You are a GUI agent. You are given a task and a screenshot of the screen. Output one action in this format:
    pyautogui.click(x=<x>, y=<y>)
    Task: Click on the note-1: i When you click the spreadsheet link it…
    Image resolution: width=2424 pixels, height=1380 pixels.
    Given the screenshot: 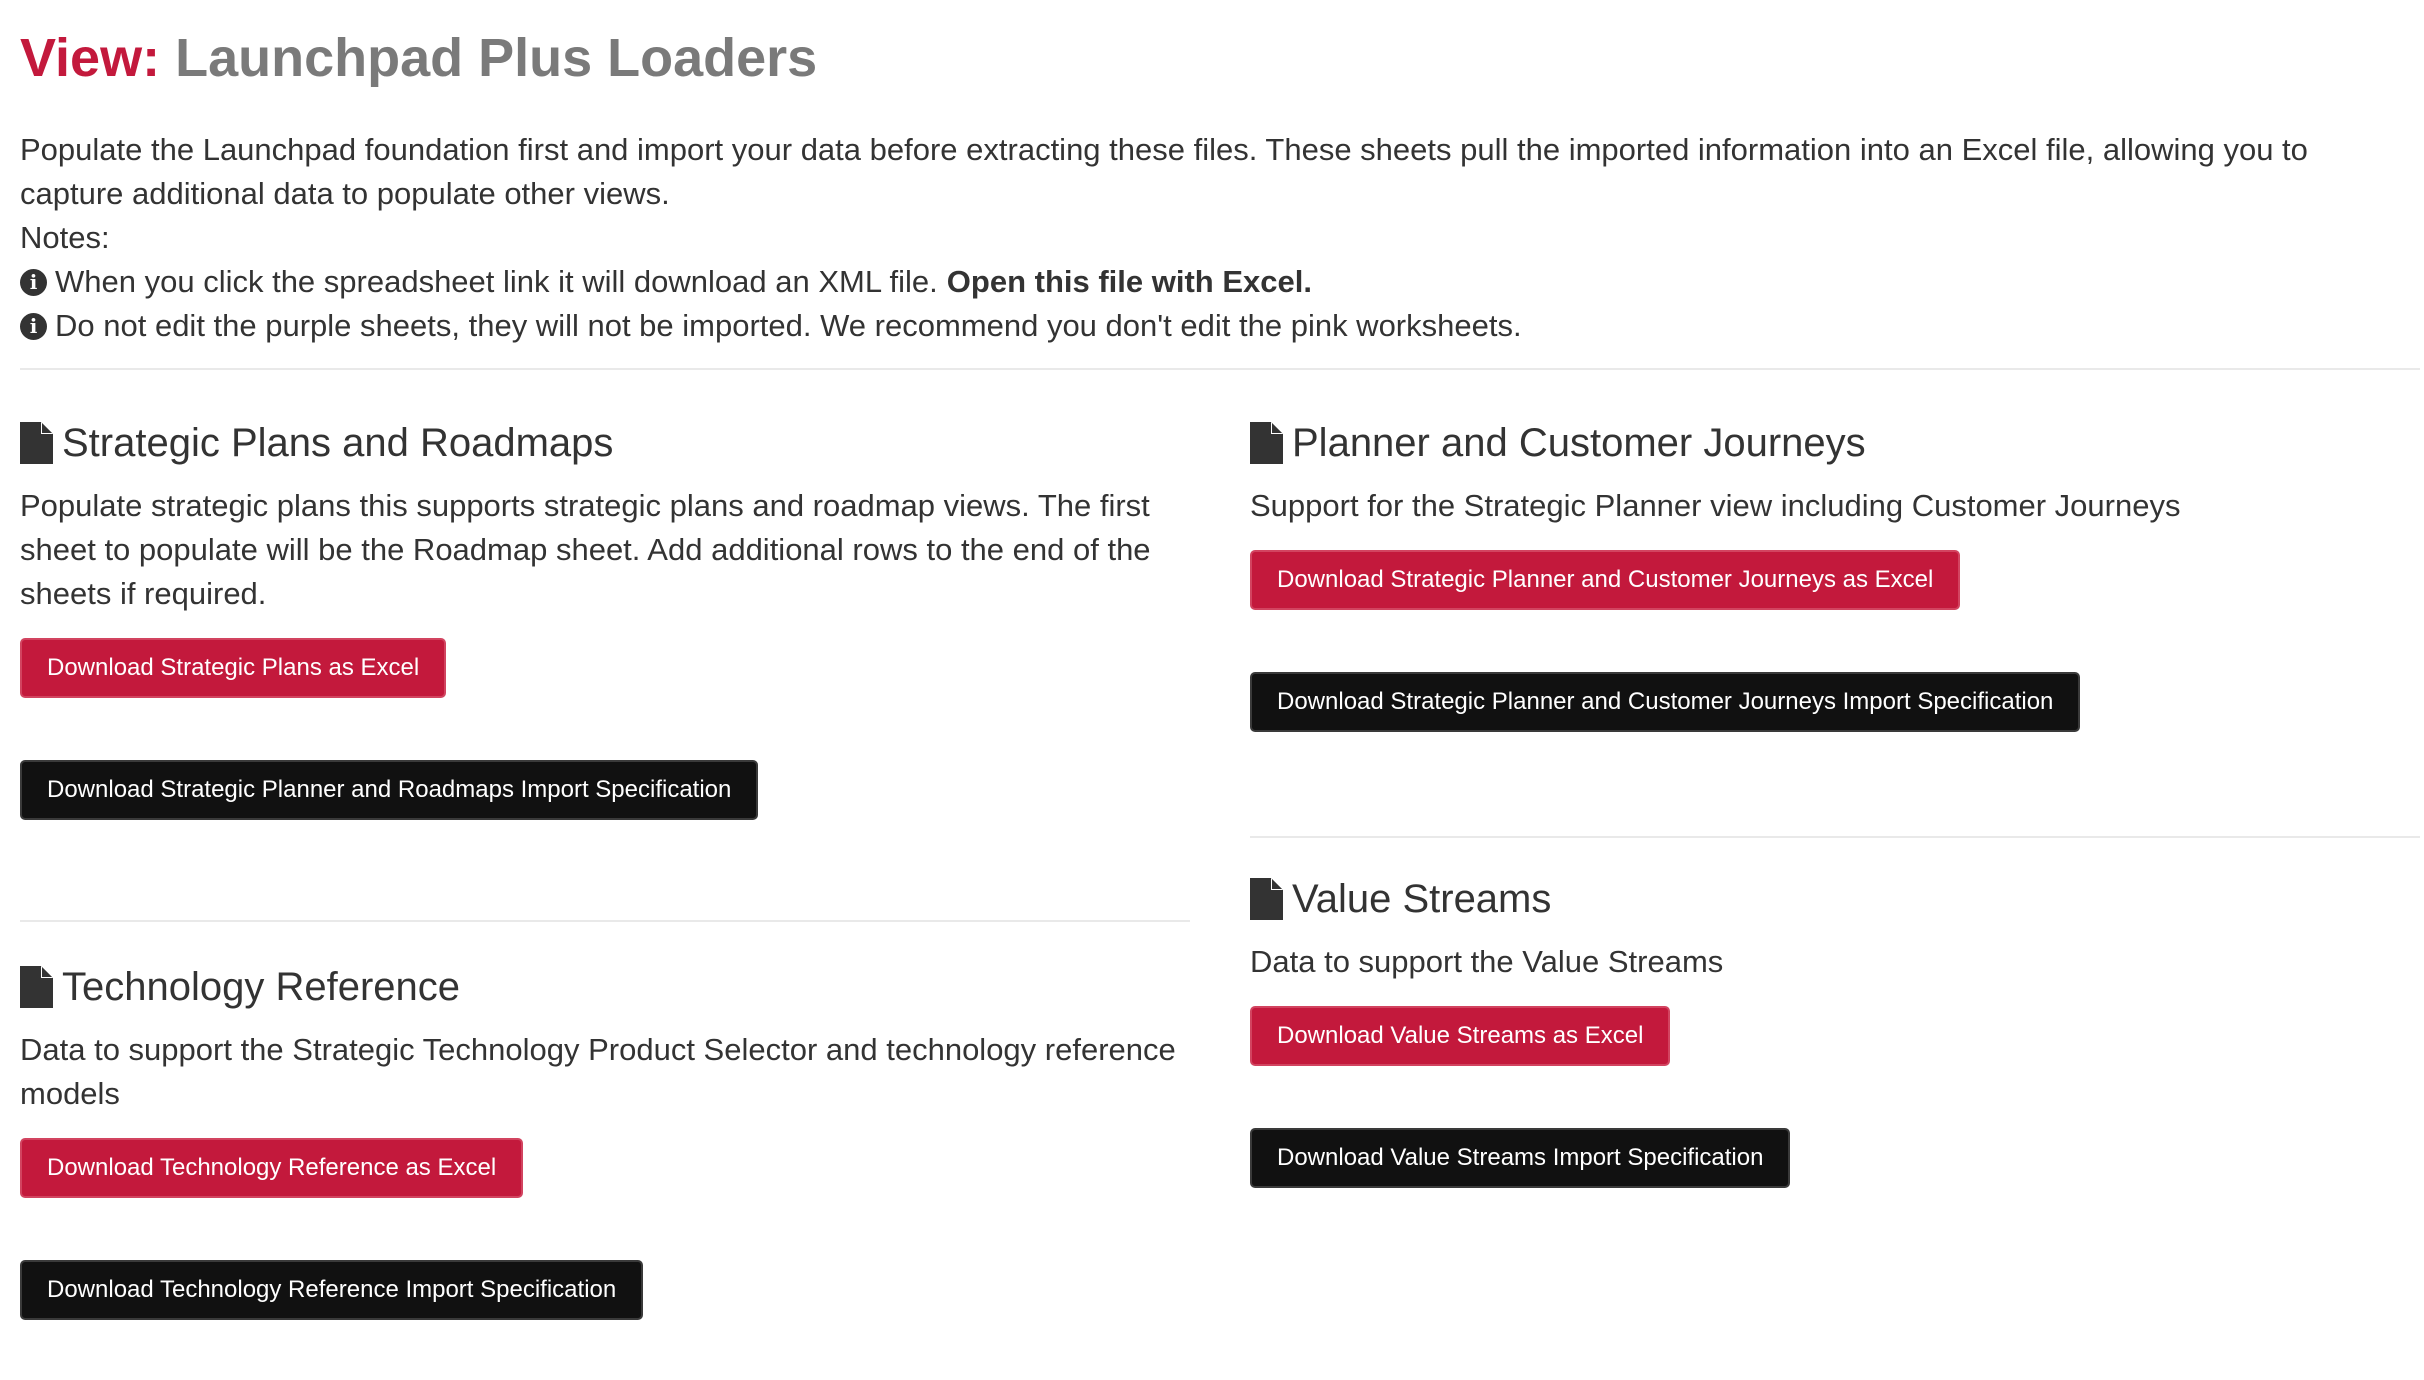 What is the action you would take?
    pyautogui.click(x=1215, y=282)
    